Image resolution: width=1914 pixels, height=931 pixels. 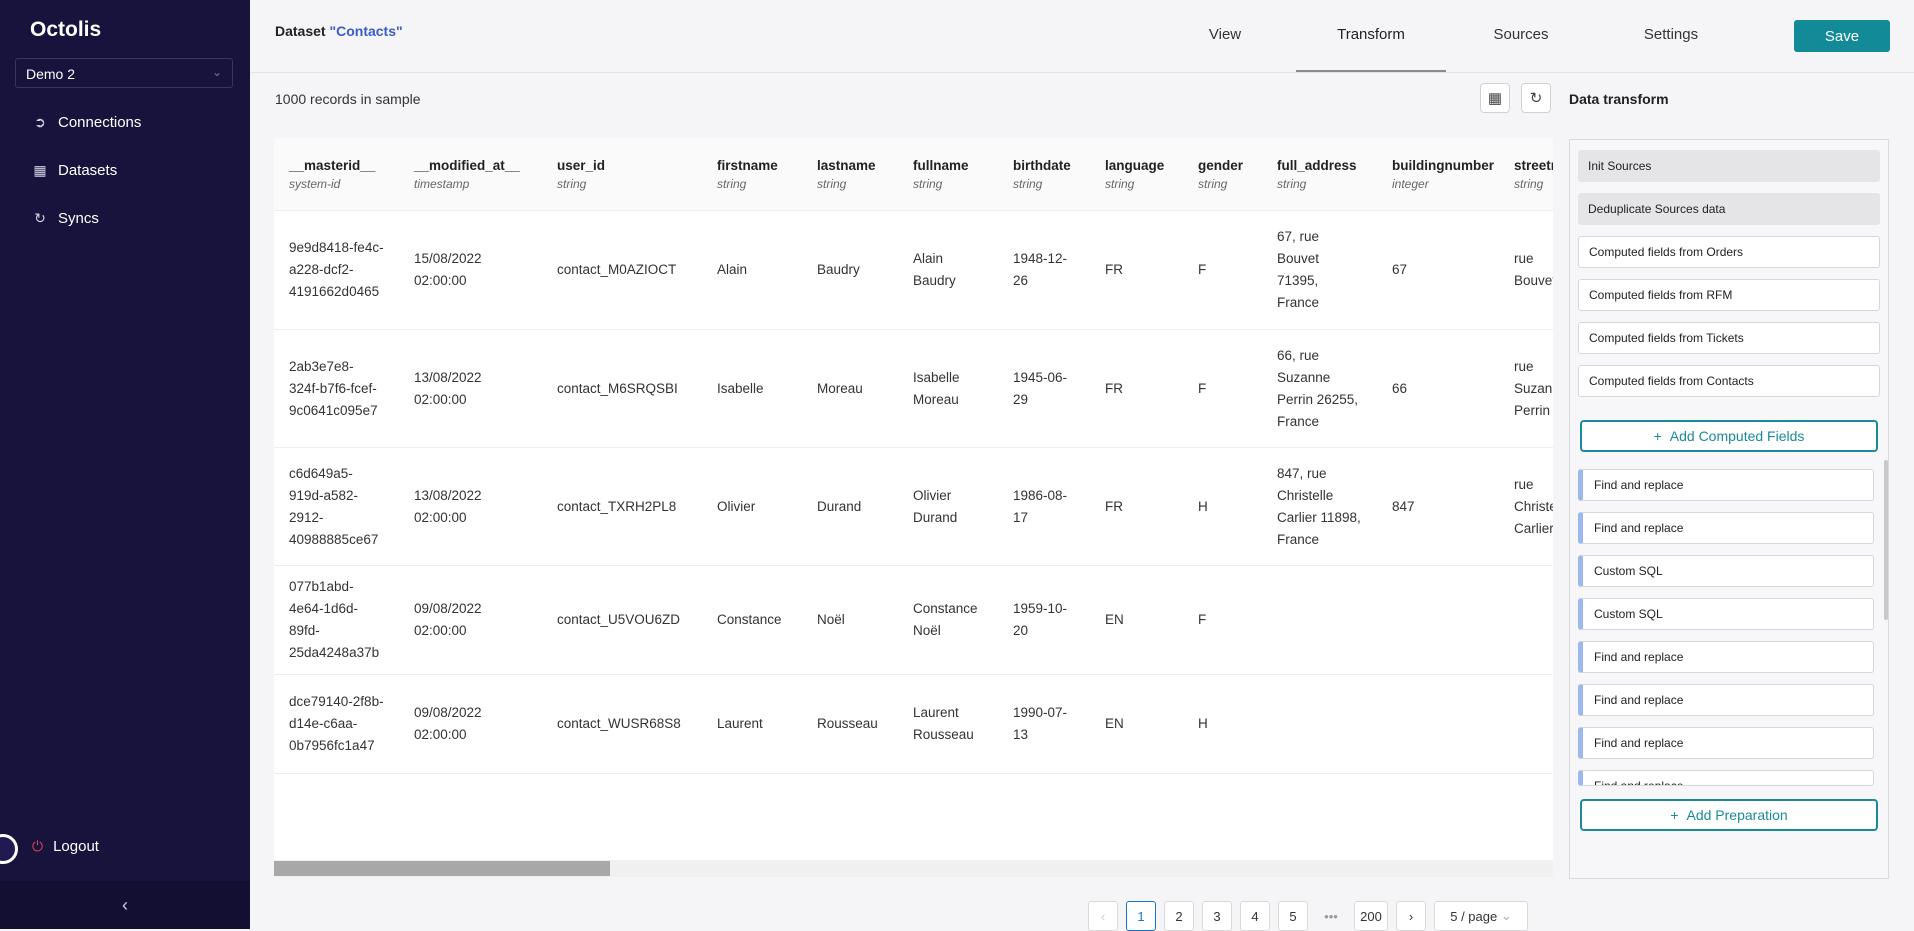 What do you see at coordinates (1222, 174) in the screenshot?
I see `column-header-gender: gender string` at bounding box center [1222, 174].